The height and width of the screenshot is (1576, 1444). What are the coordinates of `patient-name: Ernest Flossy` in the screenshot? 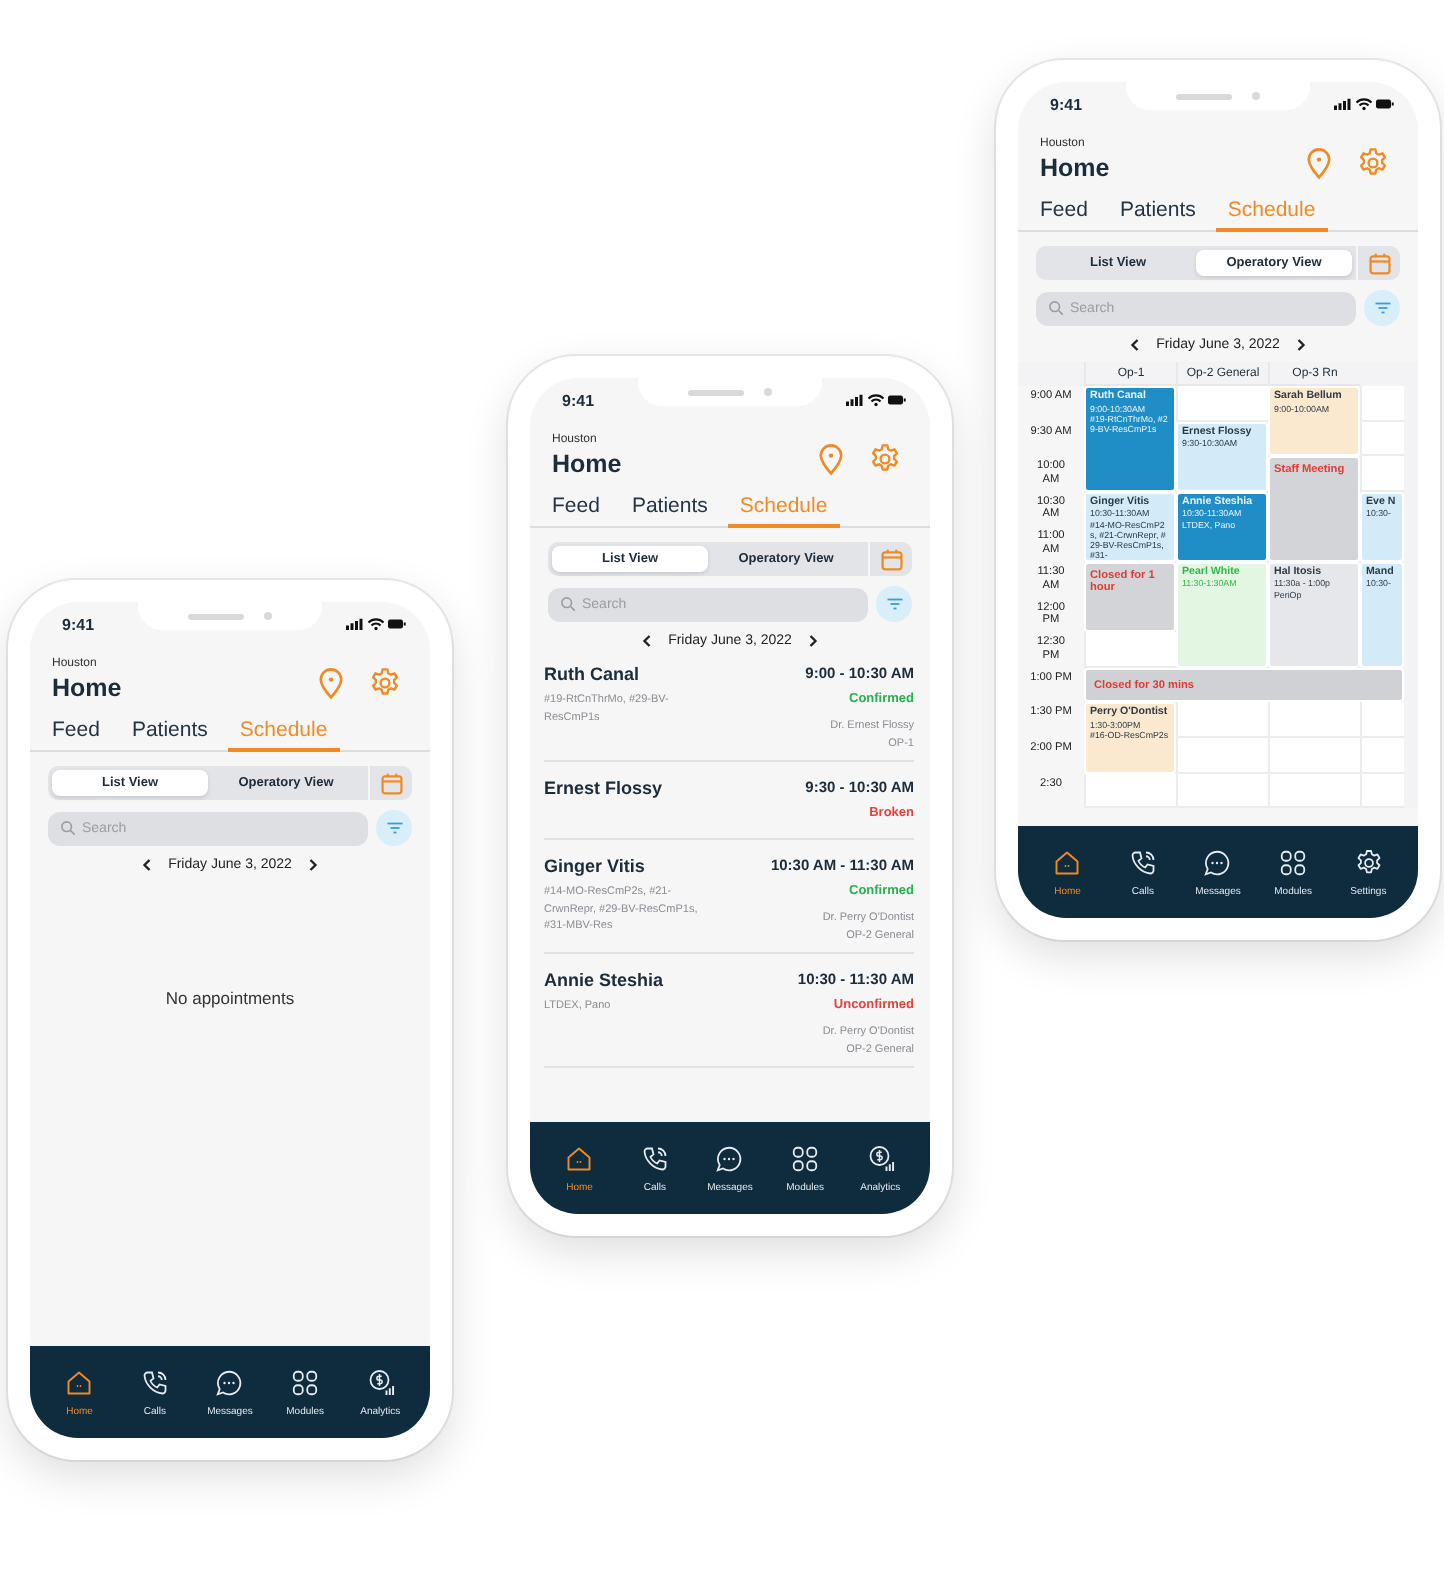 It's located at (604, 788).